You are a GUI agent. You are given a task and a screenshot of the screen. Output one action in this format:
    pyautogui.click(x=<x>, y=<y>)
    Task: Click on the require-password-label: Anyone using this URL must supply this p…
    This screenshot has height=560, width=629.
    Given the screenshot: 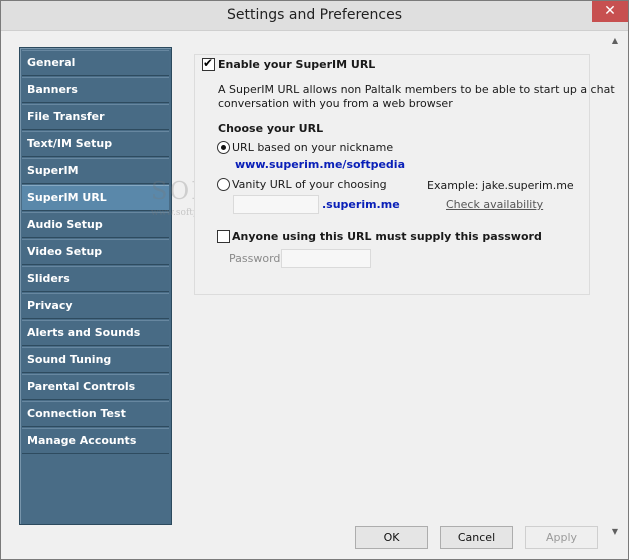 What is the action you would take?
    pyautogui.click(x=387, y=236)
    